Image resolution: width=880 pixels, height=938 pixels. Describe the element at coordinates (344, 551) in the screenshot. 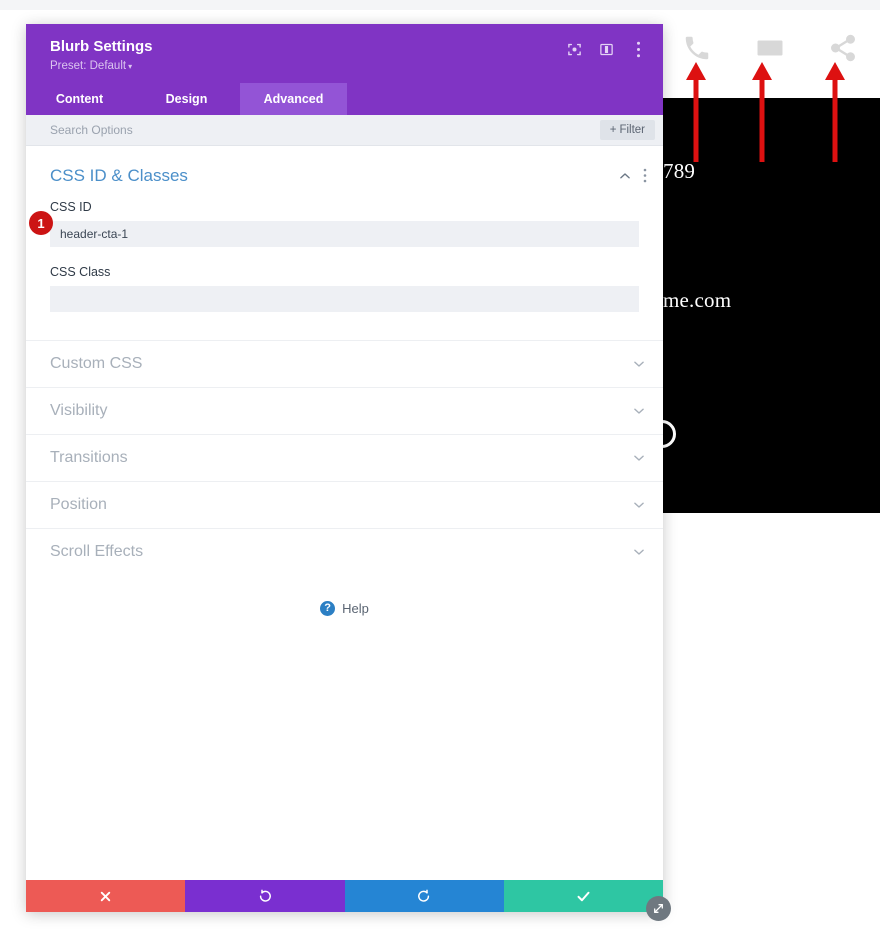

I see `section-scroll-effects: Scroll Effects` at that location.